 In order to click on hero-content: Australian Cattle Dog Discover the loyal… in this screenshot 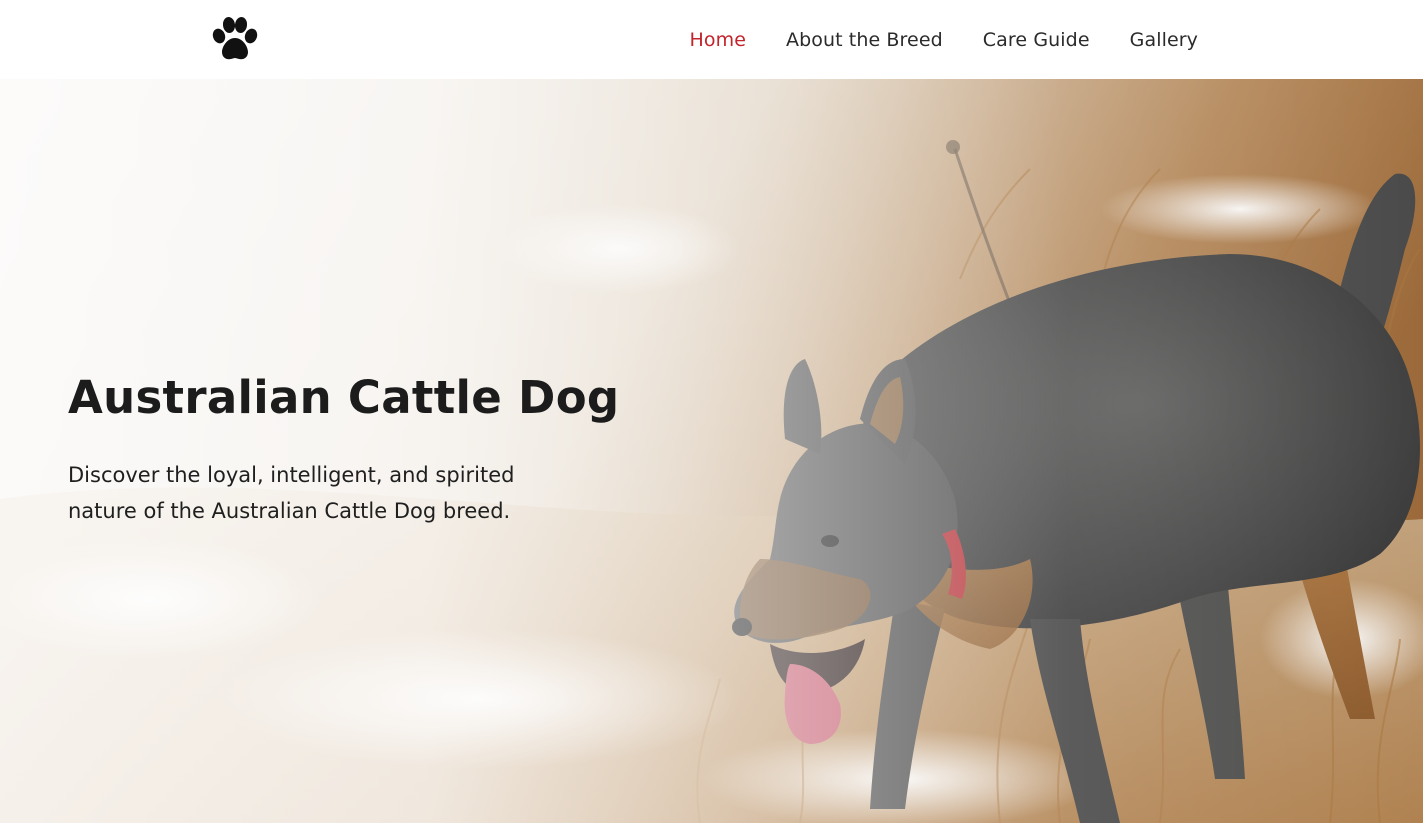, I will do `click(378, 449)`.